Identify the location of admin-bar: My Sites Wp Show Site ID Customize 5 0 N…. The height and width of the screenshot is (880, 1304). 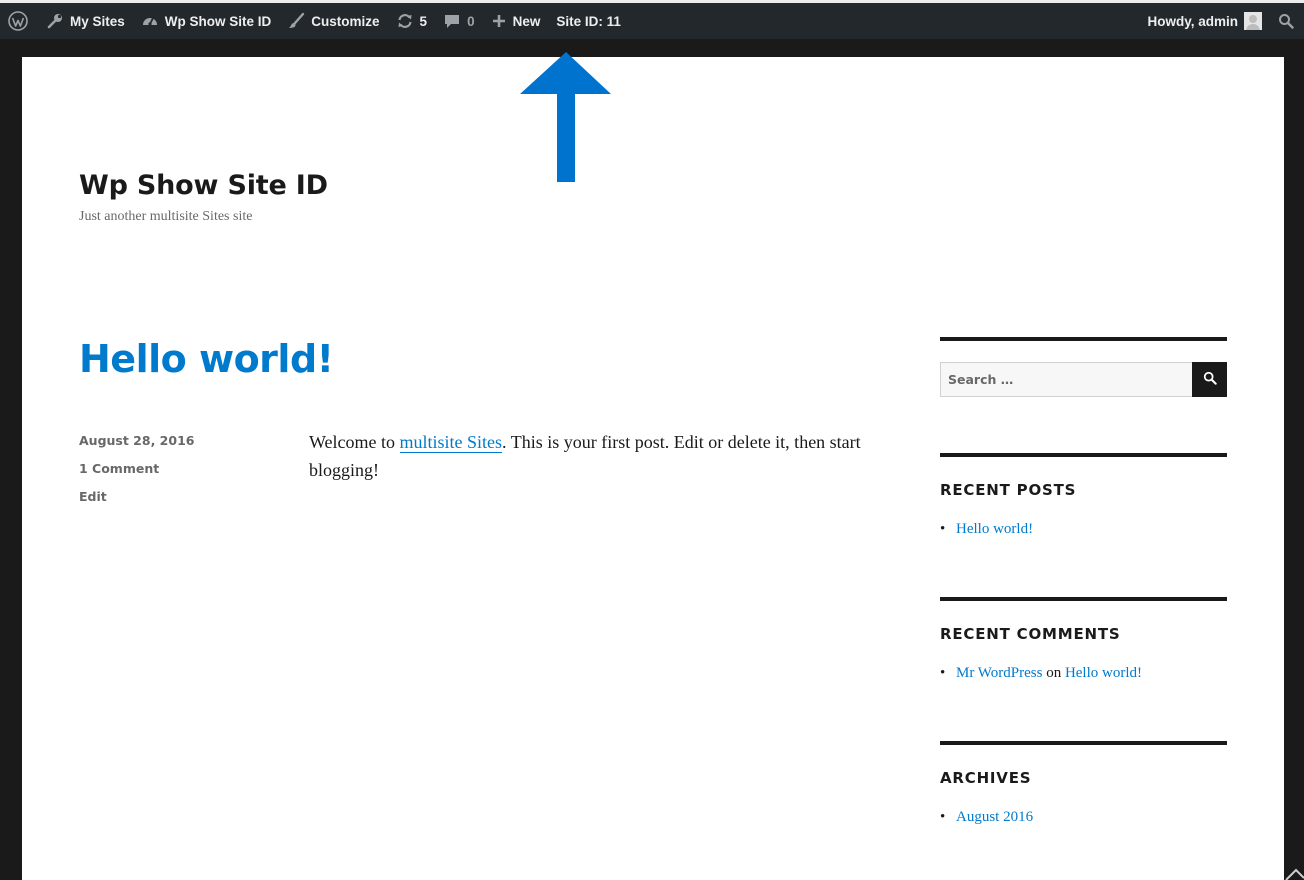
(652, 19).